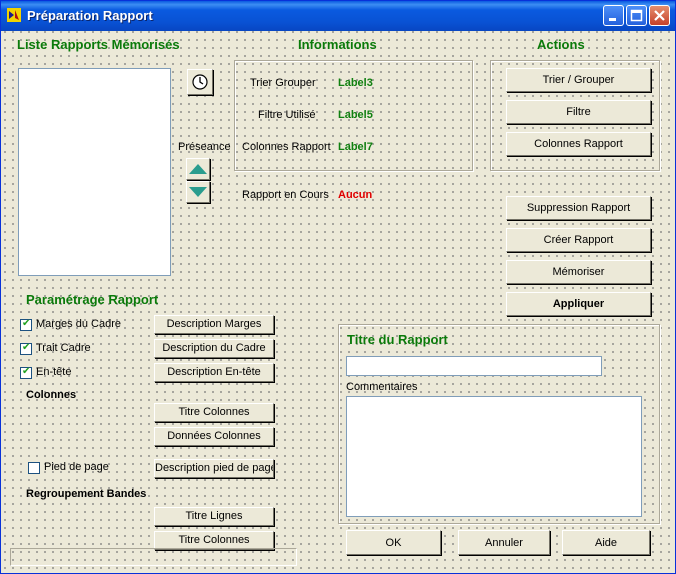  What do you see at coordinates (578, 112) in the screenshot?
I see `filtre-button: Filtre` at bounding box center [578, 112].